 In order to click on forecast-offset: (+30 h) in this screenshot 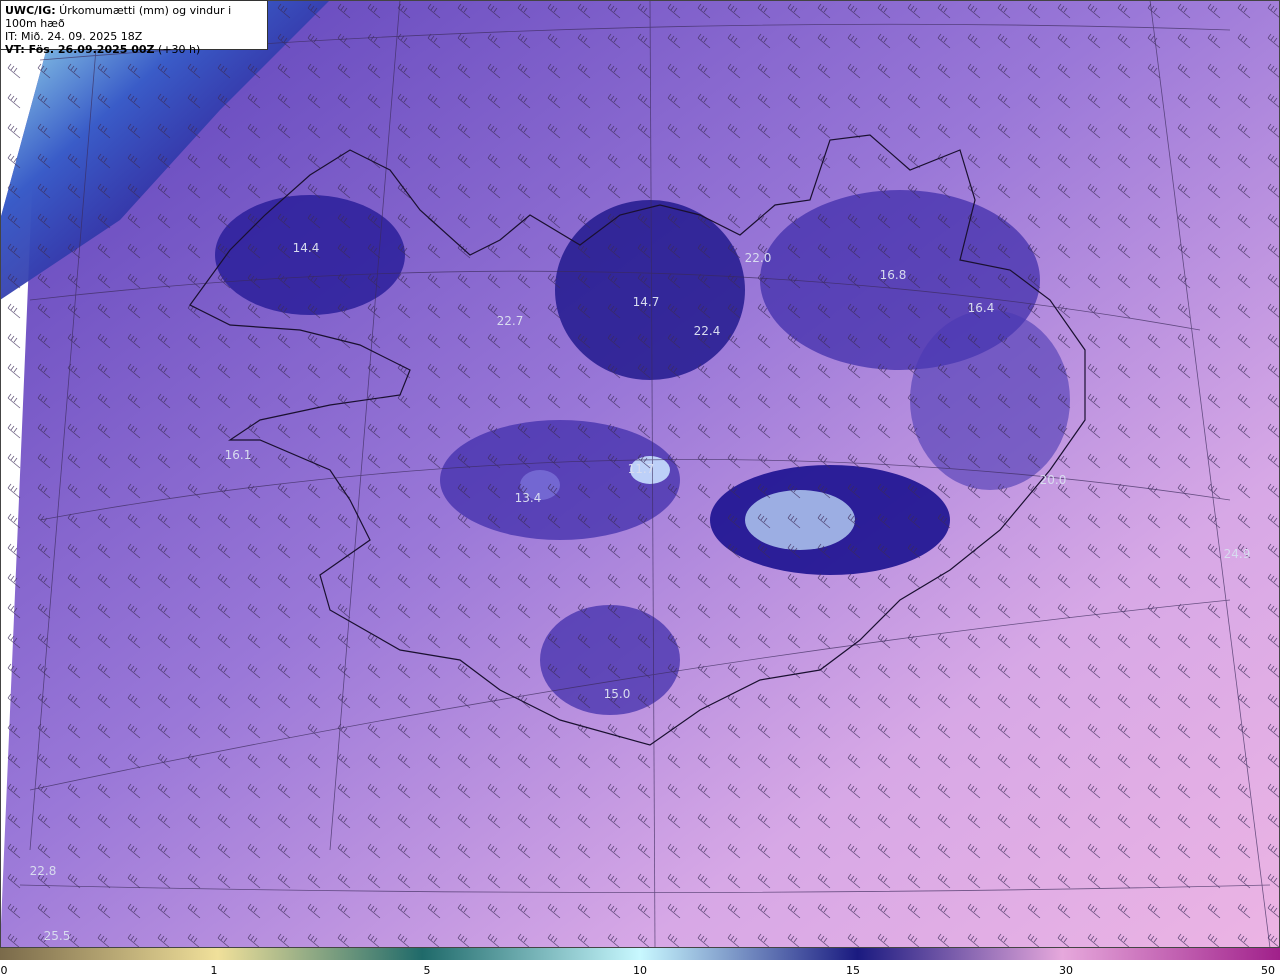, I will do `click(177, 49)`.